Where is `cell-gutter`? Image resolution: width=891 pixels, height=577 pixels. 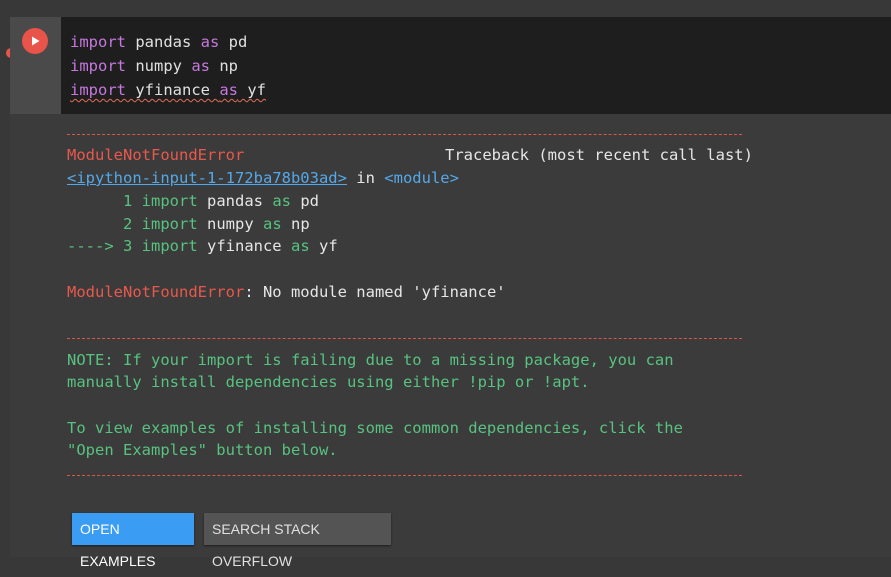
cell-gutter is located at coordinates (35, 65).